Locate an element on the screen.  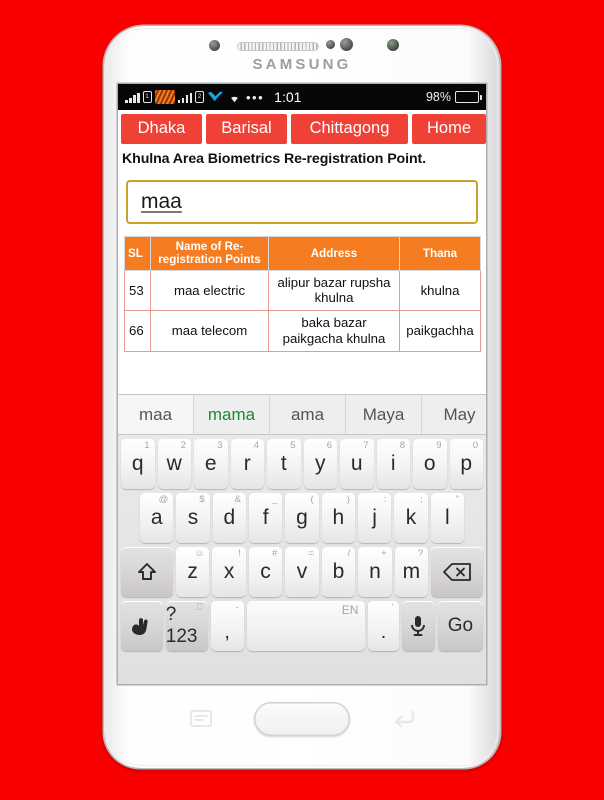
key-x: ! x is located at coordinates (229, 572).